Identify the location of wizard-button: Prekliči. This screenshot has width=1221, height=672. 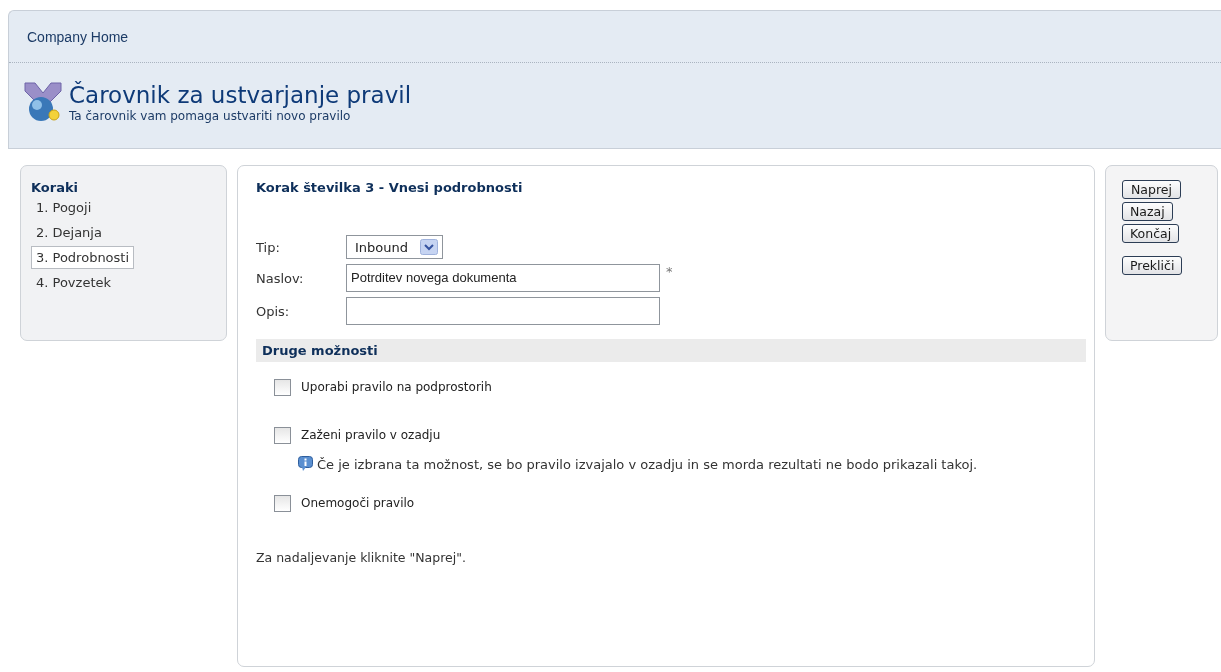
(1152, 265).